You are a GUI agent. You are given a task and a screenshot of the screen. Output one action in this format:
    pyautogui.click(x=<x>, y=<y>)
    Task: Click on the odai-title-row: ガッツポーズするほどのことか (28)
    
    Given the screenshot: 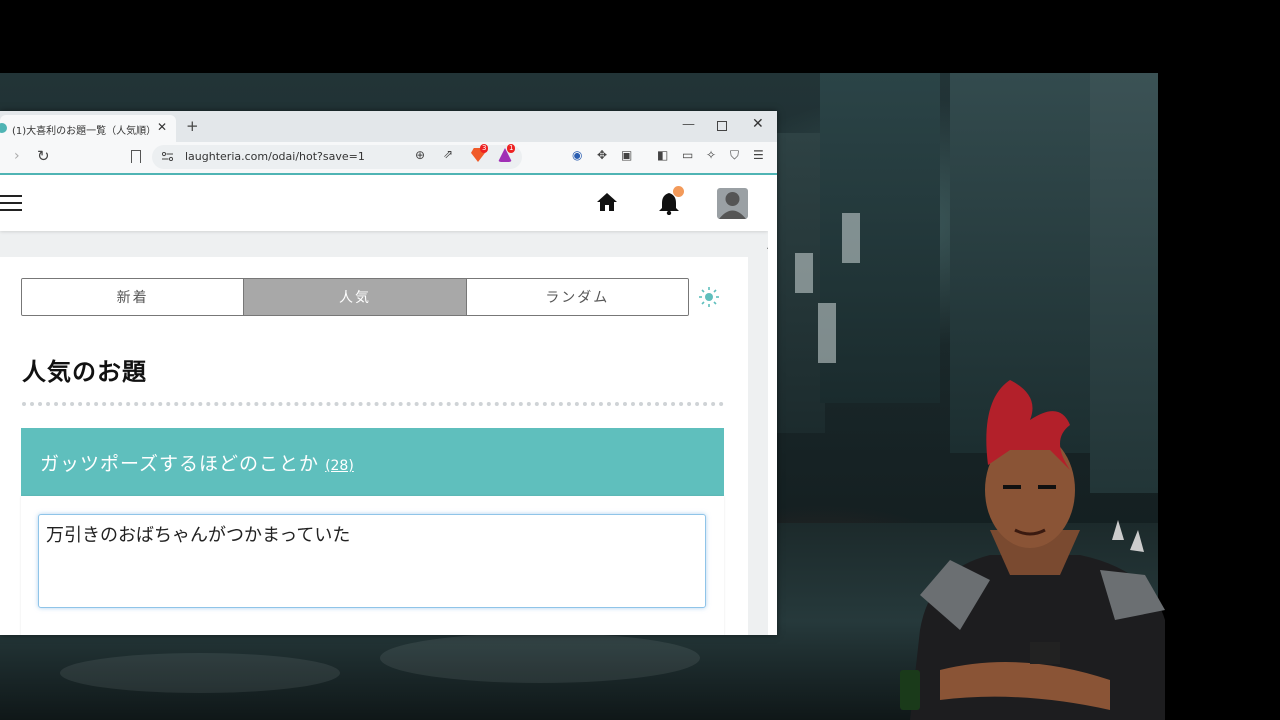 What is the action you would take?
    pyautogui.click(x=197, y=462)
    